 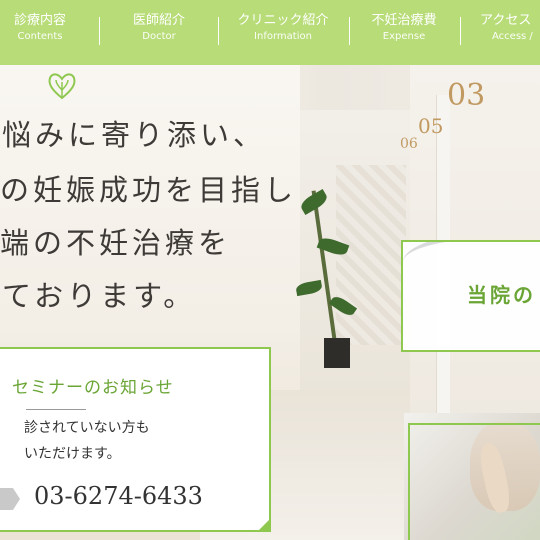 What do you see at coordinates (40, 36) in the screenshot?
I see `nav-item-sublabel: Contents` at bounding box center [40, 36].